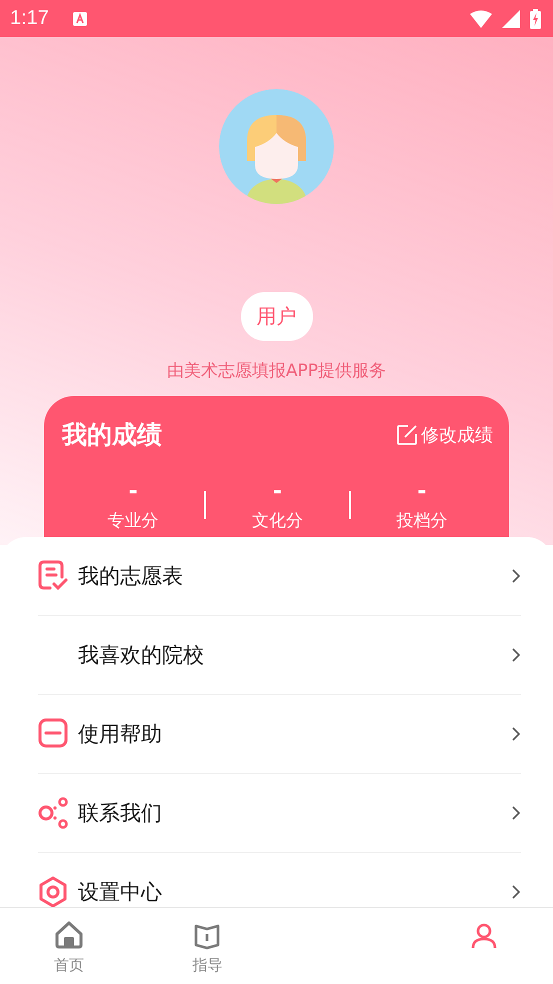 Image resolution: width=553 pixels, height=984 pixels. I want to click on signal-icon, so click(511, 19).